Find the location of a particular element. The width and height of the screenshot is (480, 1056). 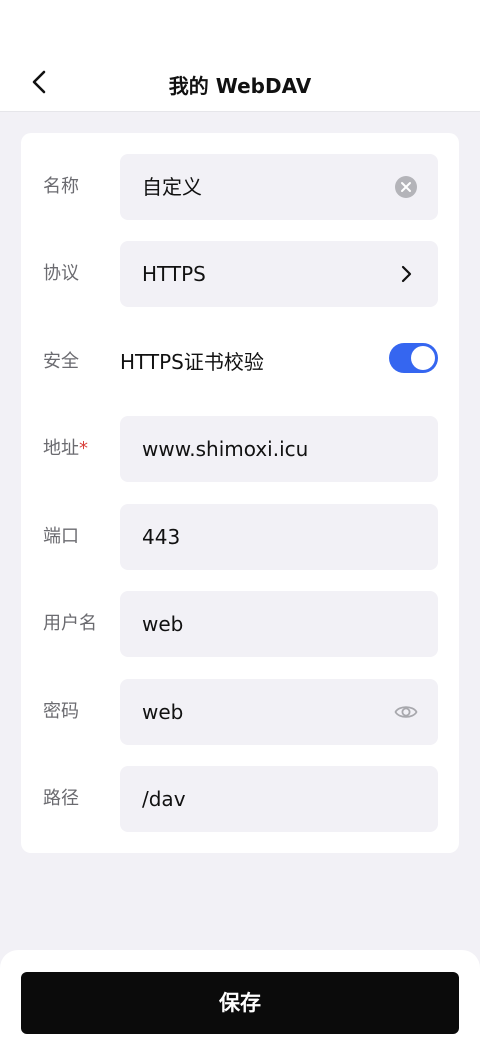

path-label: 路径 is located at coordinates (61, 798).